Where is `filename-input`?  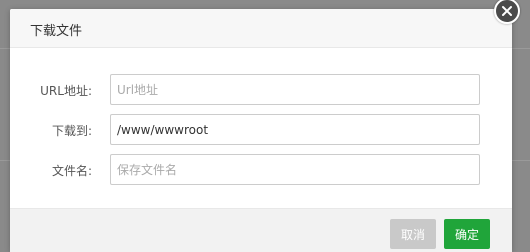 filename-input is located at coordinates (295, 169).